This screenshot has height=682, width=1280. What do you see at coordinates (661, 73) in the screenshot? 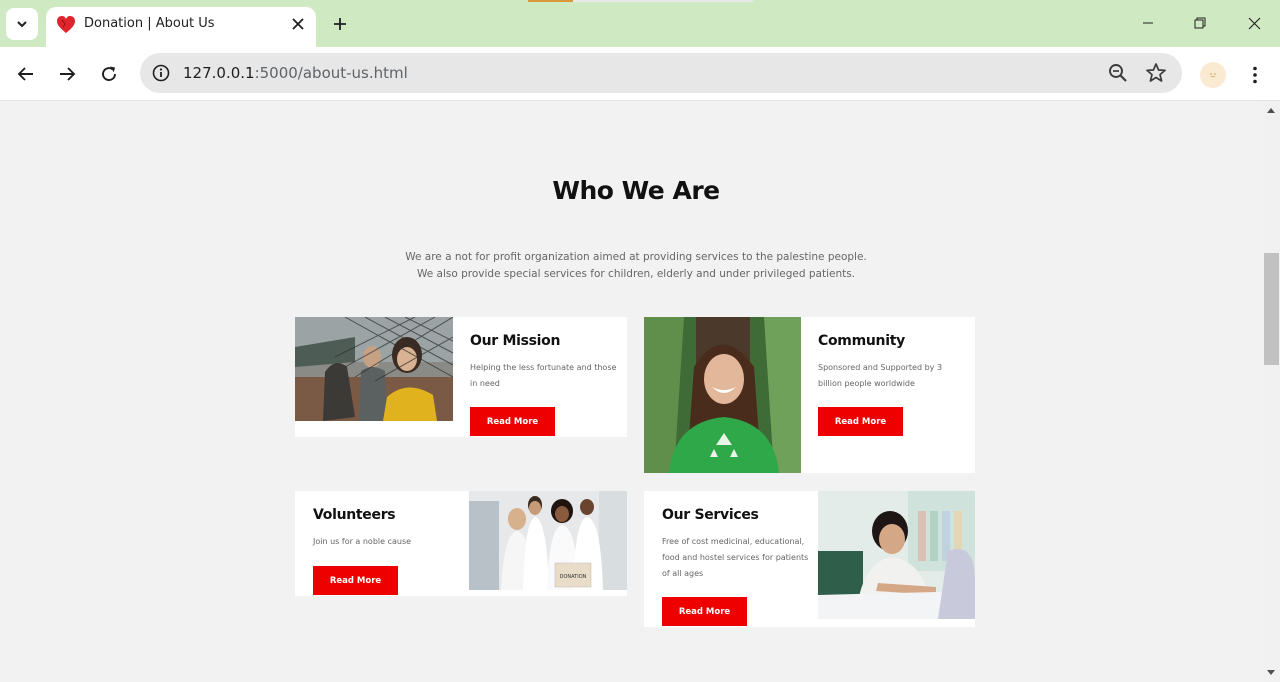
I see `address-bar: 127.0.0.1:5000/about-us.html` at bounding box center [661, 73].